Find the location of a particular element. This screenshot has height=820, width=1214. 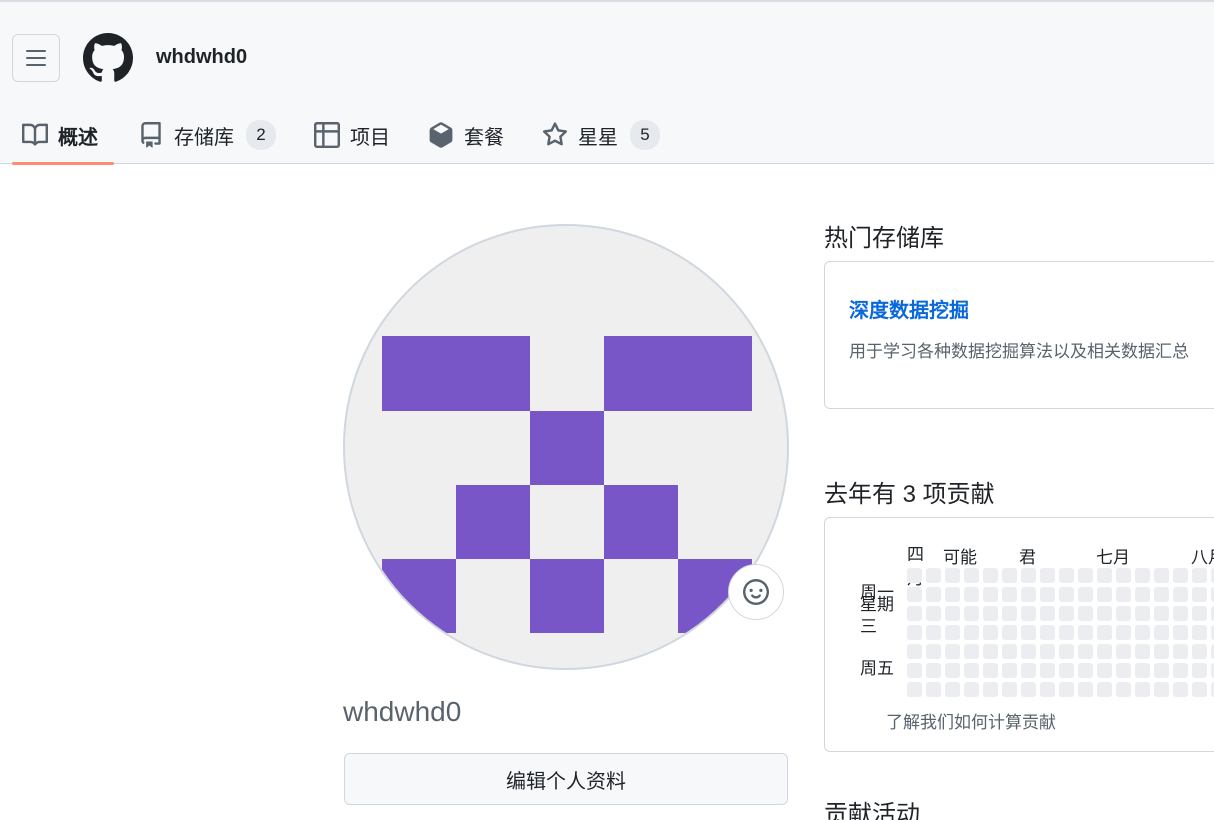

learn-contributions-link: 了解我们如何计算贡献 is located at coordinates (971, 720).